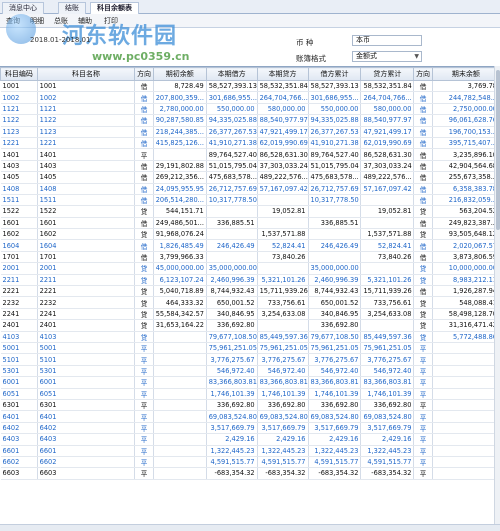  Describe the element at coordinates (232, 348) in the screenshot. I see `cell-debit: 75,961,251.05` at that location.